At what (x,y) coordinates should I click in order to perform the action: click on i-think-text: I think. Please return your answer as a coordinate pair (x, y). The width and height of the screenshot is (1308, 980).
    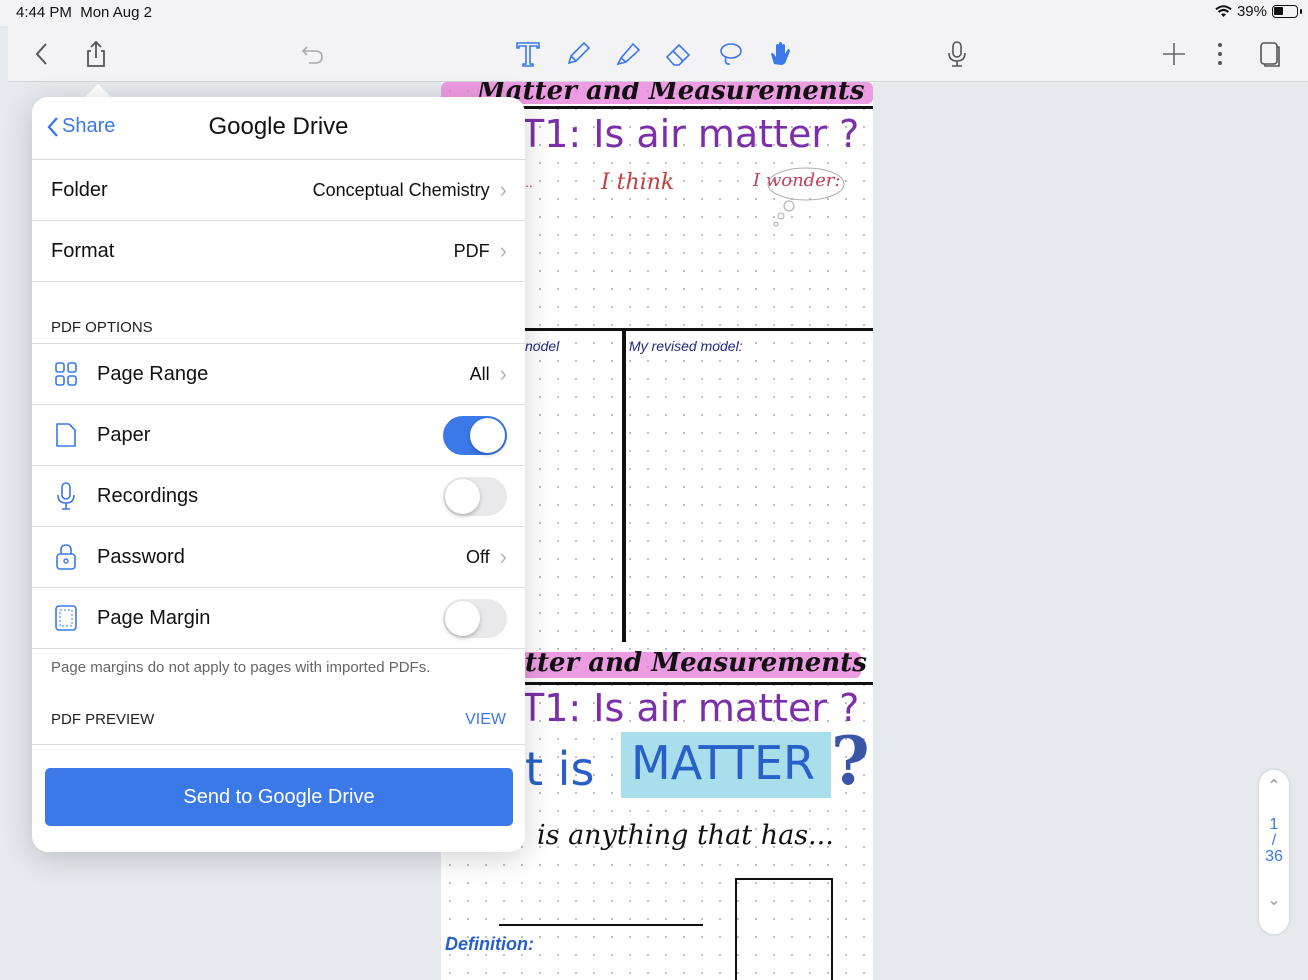
    Looking at the image, I should click on (638, 182).